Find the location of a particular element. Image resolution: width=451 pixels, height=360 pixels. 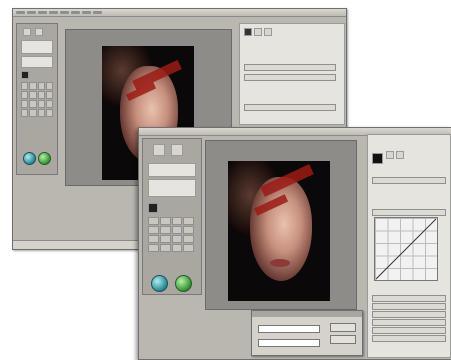

settings-dialog is located at coordinates (307, 333).